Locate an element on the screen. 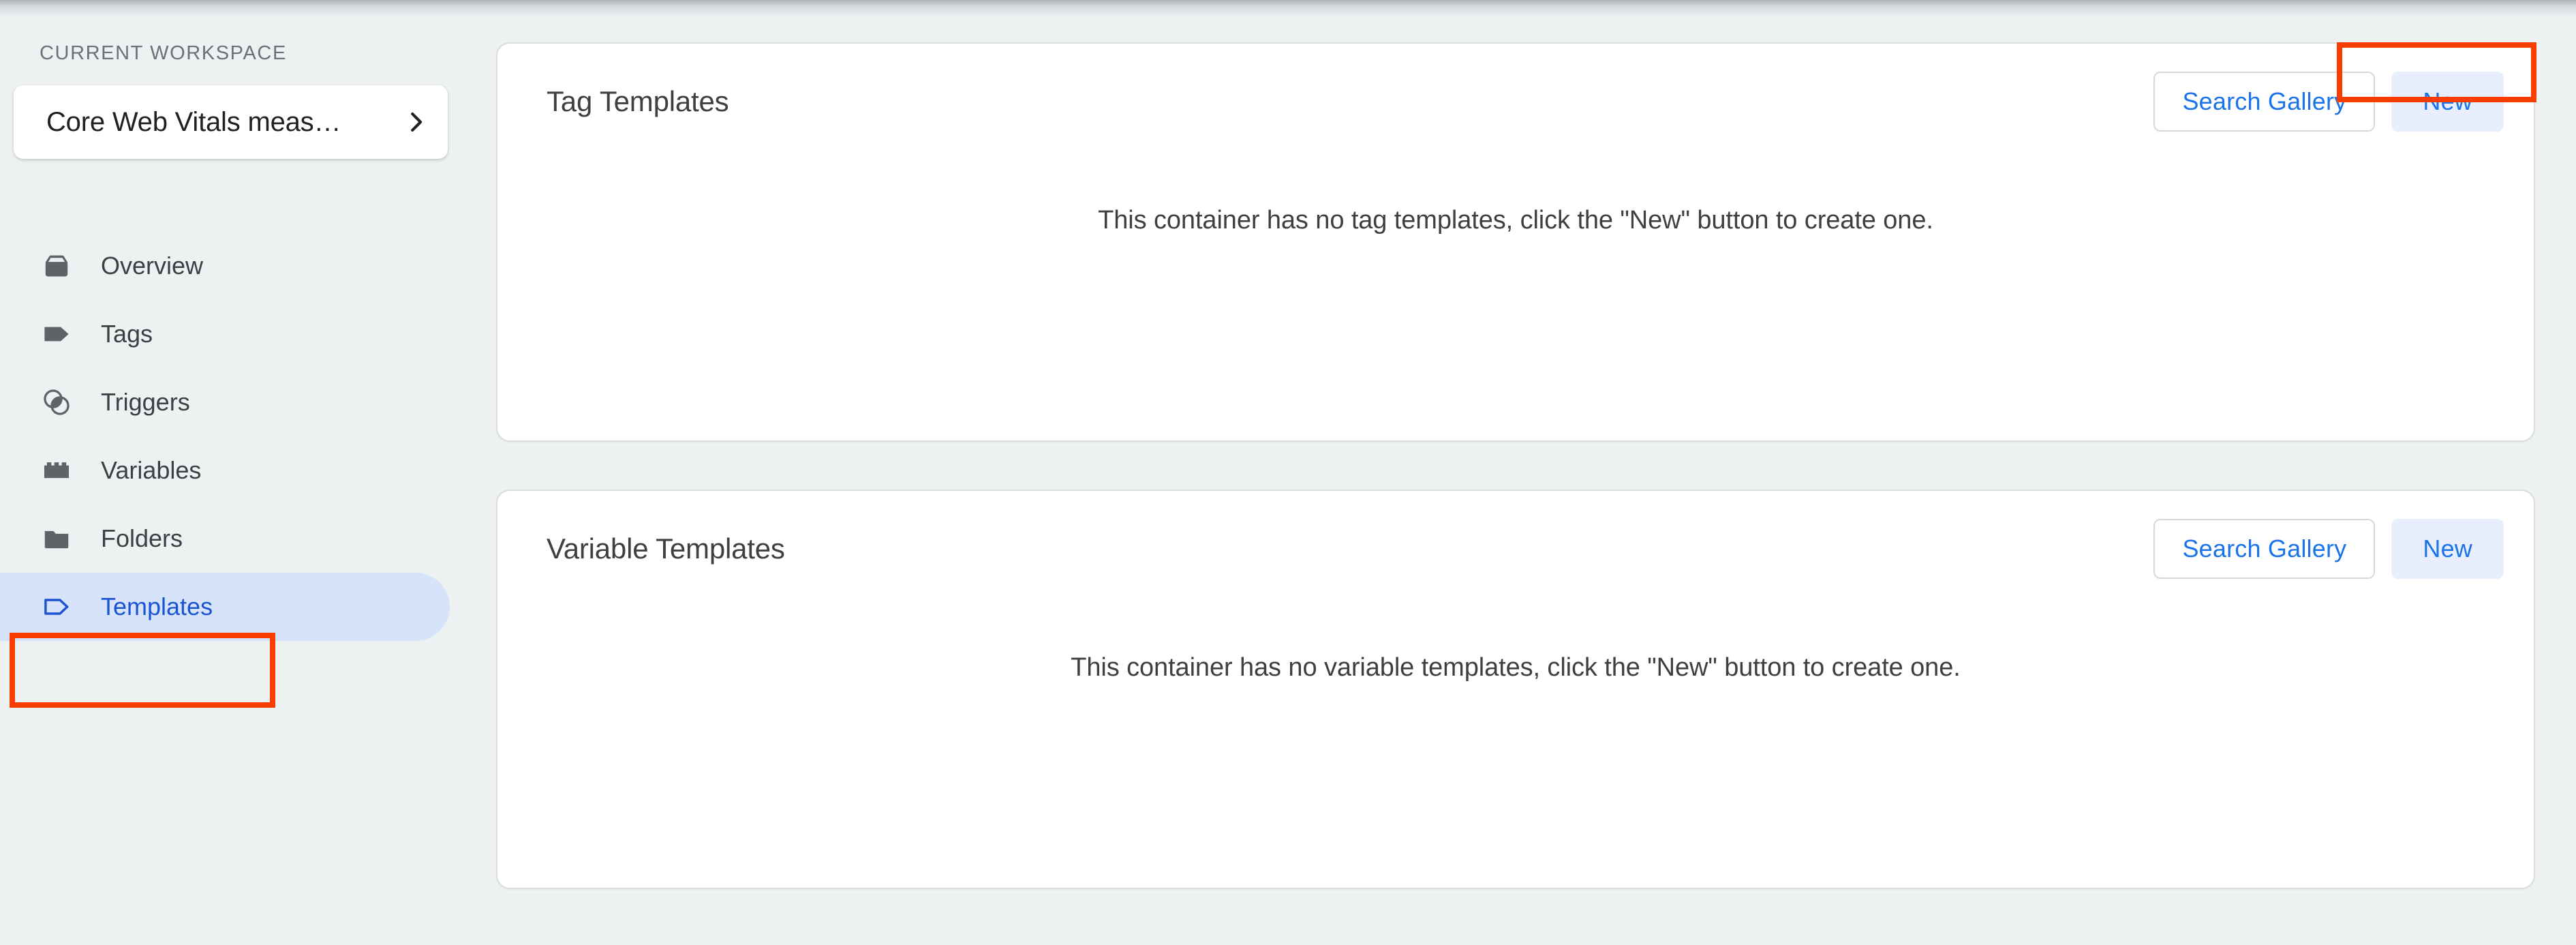 Image resolution: width=2576 pixels, height=945 pixels. variable-templates-actions: Search Gallery New is located at coordinates (2328, 549).